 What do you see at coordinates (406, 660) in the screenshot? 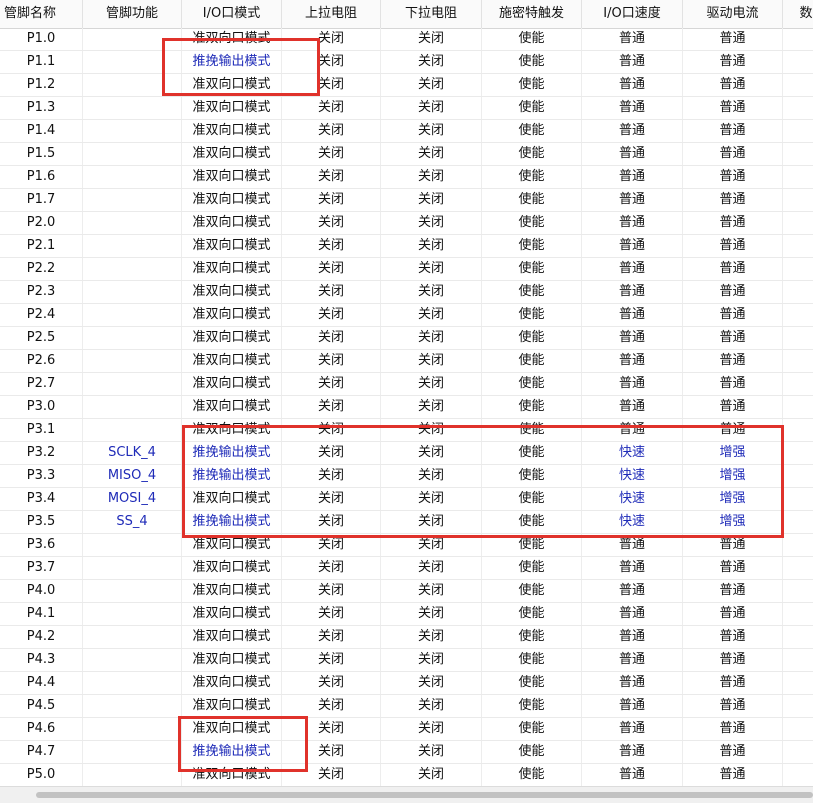
I see `table-row: P4.3 准双向口模式 关闭 关闭 使能 普通 普通` at bounding box center [406, 660].